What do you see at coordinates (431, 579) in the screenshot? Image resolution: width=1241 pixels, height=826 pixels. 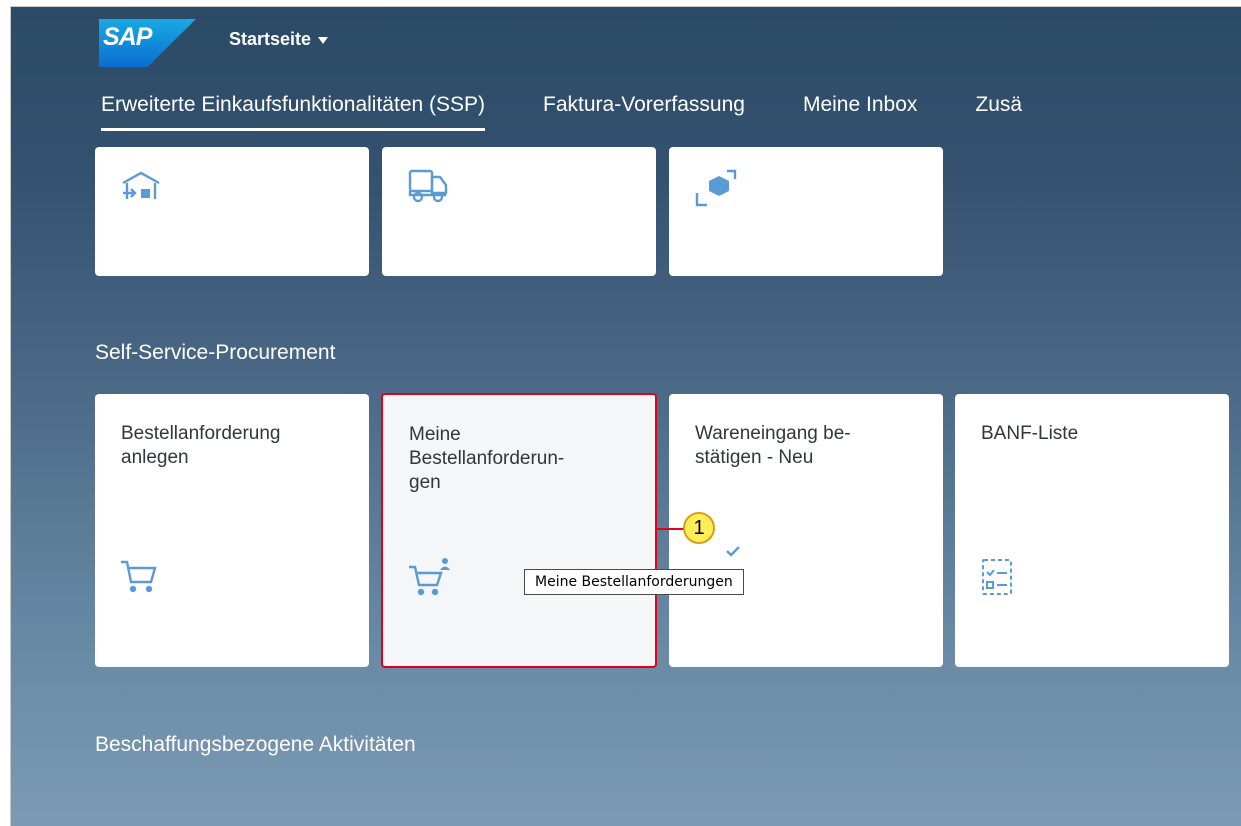 I see `cart-user-icon` at bounding box center [431, 579].